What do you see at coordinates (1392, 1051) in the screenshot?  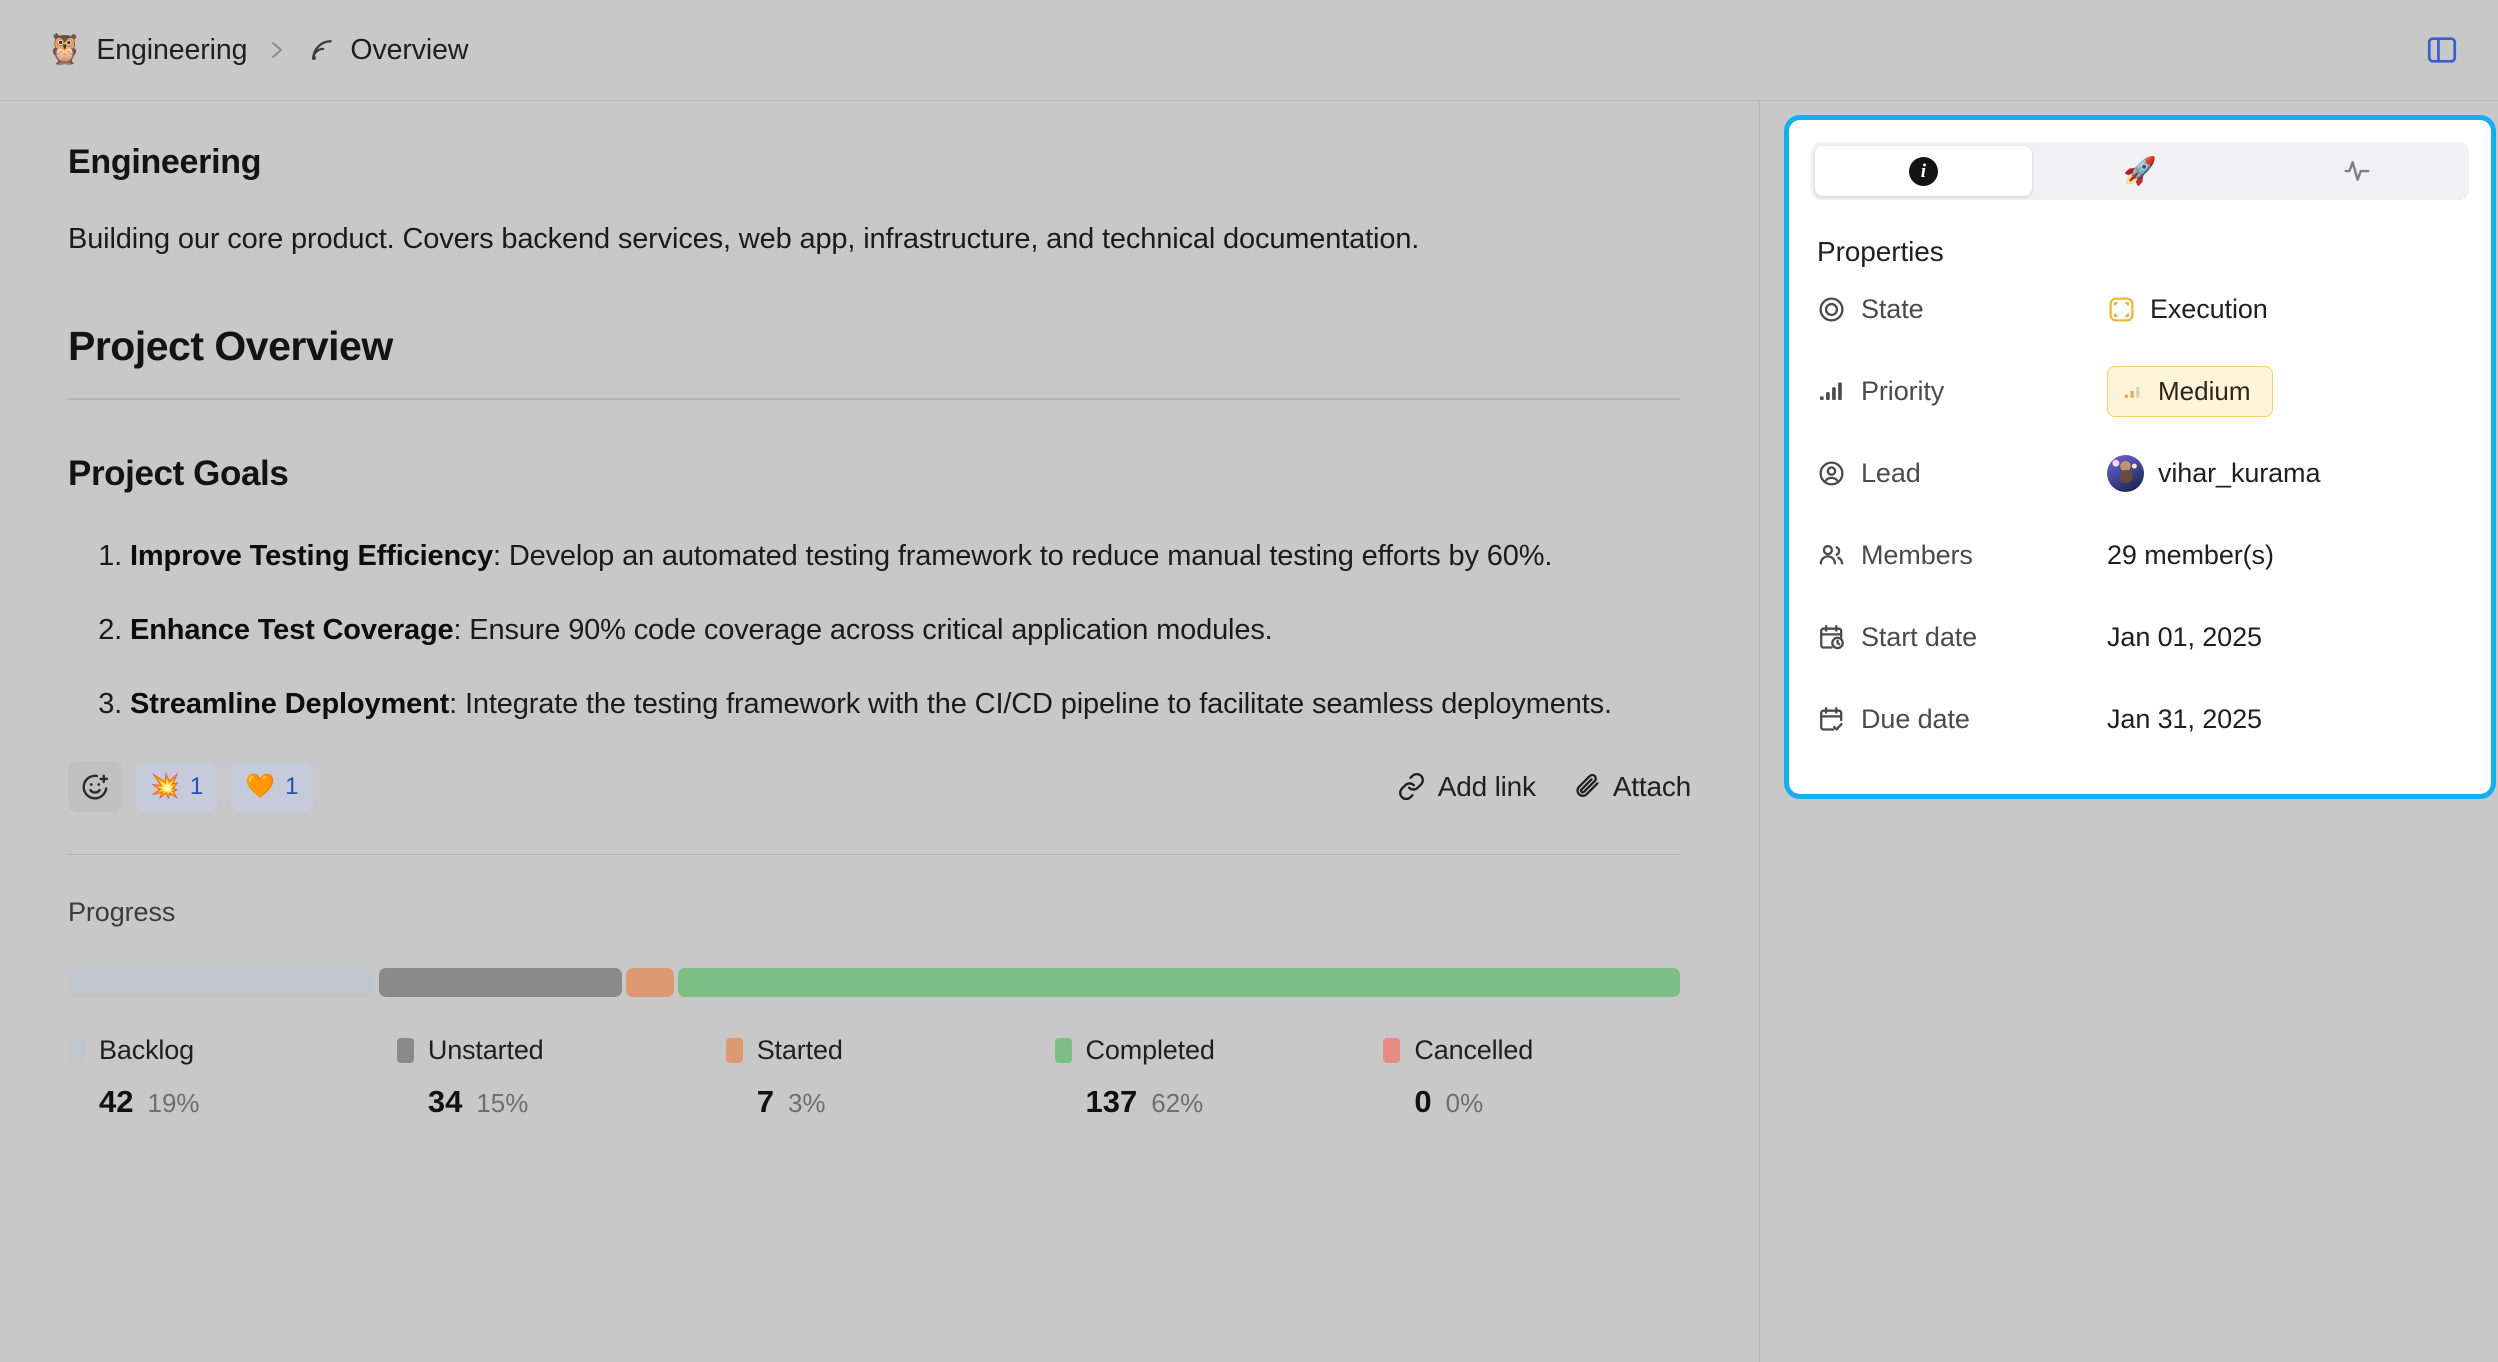 I see `swatch-cancelled` at bounding box center [1392, 1051].